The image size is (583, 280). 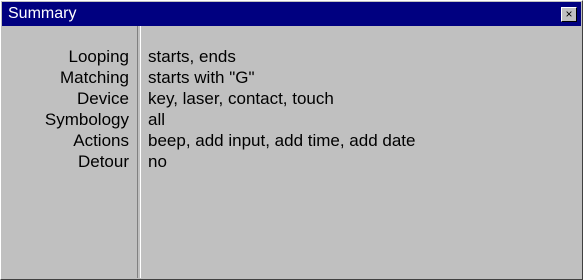 I want to click on close-button: ×, so click(x=569, y=14).